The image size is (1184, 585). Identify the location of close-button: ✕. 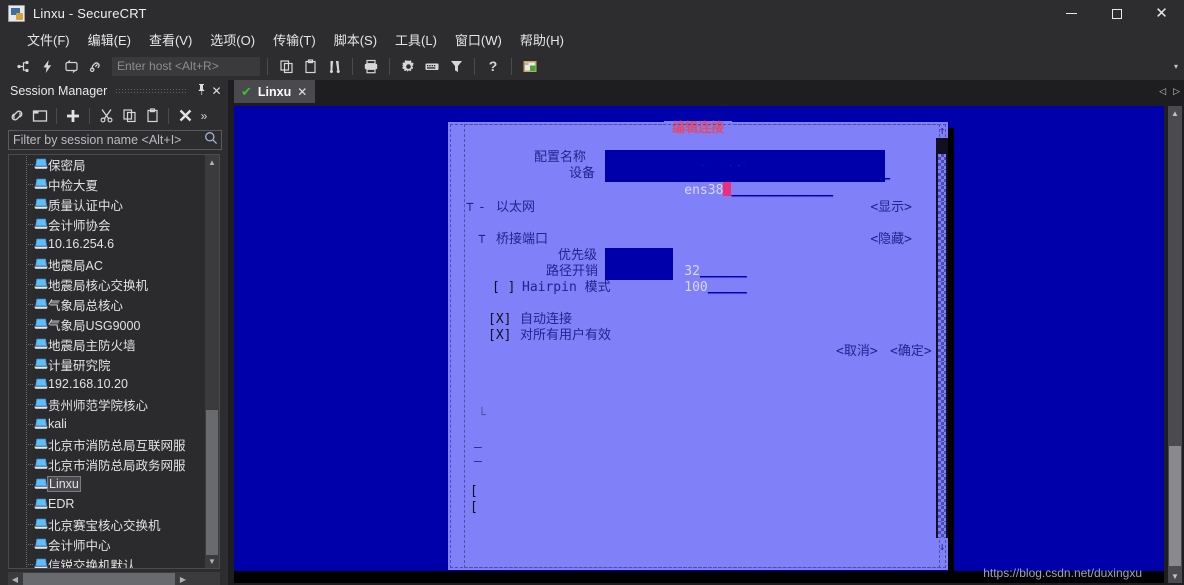
(1161, 13).